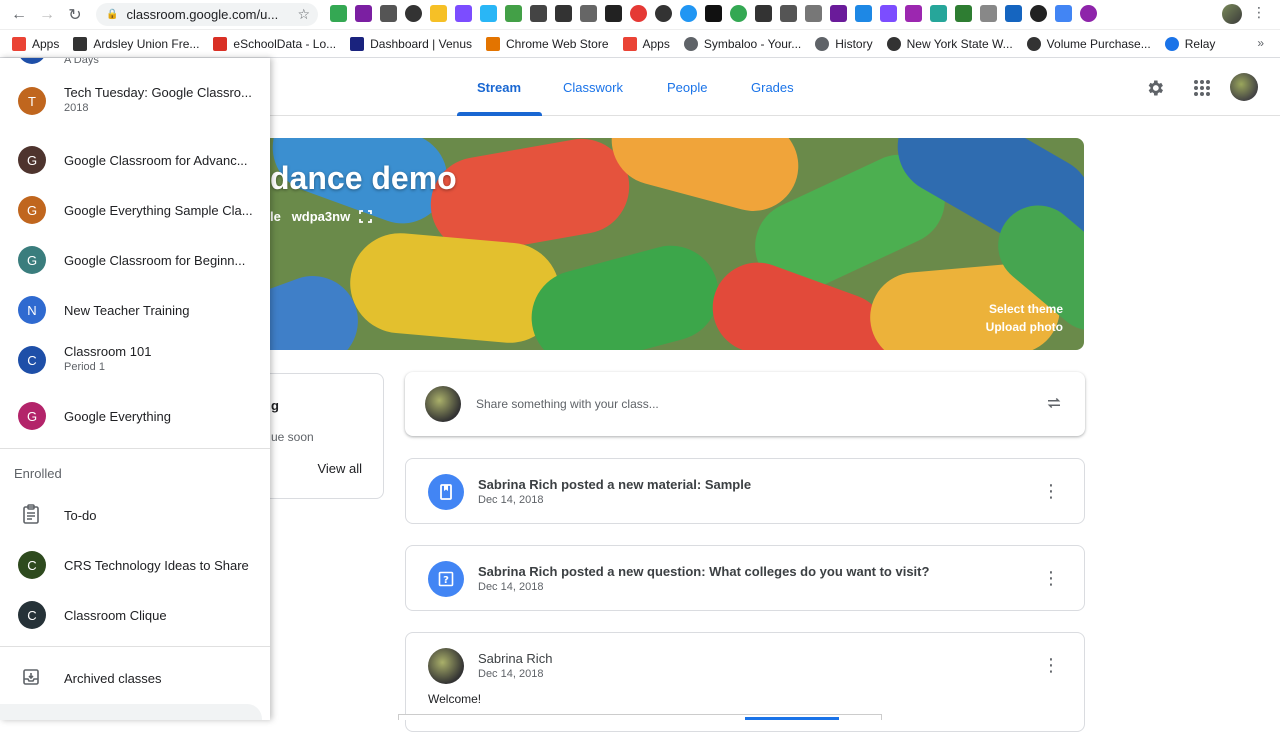 The width and height of the screenshot is (1280, 732). Describe the element at coordinates (1155, 88) in the screenshot. I see `settings-gear-icon` at that location.